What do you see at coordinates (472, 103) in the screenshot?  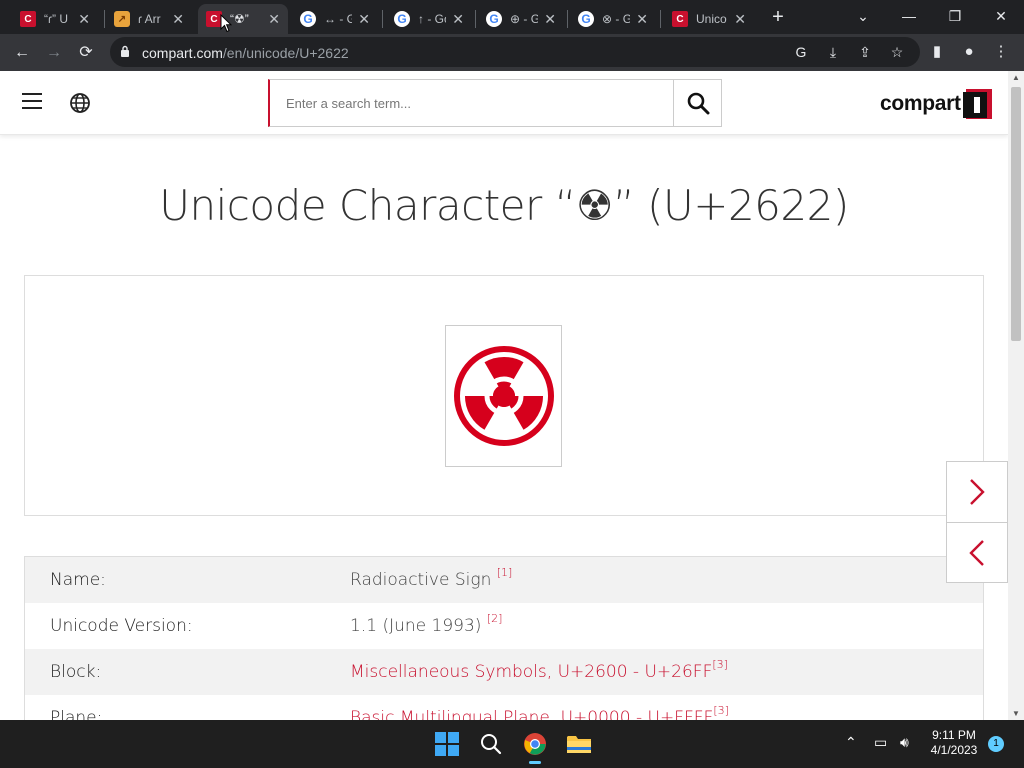 I see `search-input` at bounding box center [472, 103].